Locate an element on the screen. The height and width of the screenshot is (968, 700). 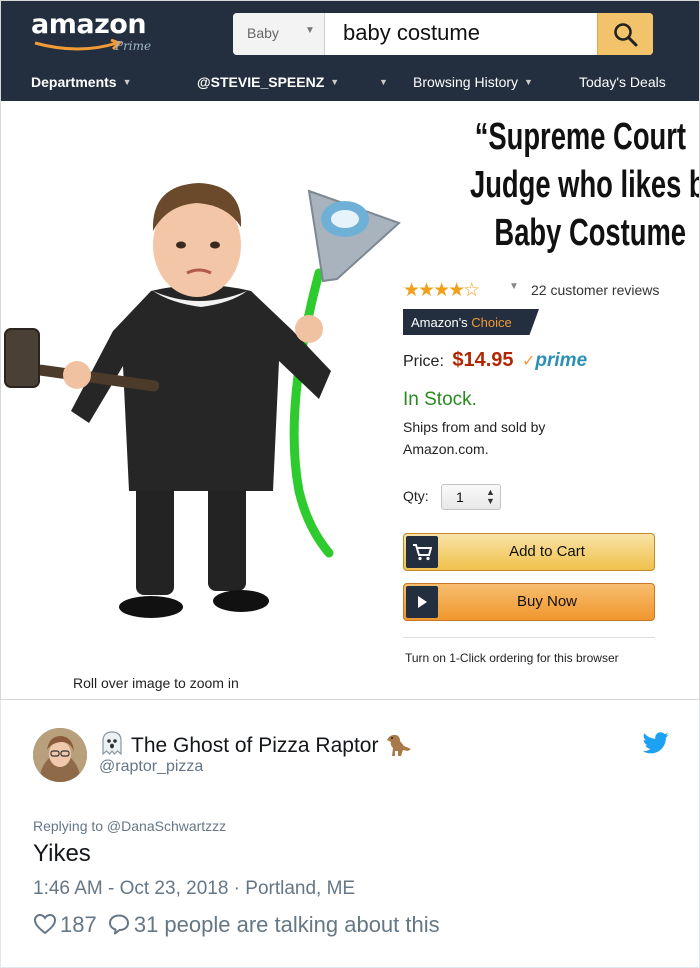
talking-count: 31 people are talking about this is located at coordinates (286, 924).